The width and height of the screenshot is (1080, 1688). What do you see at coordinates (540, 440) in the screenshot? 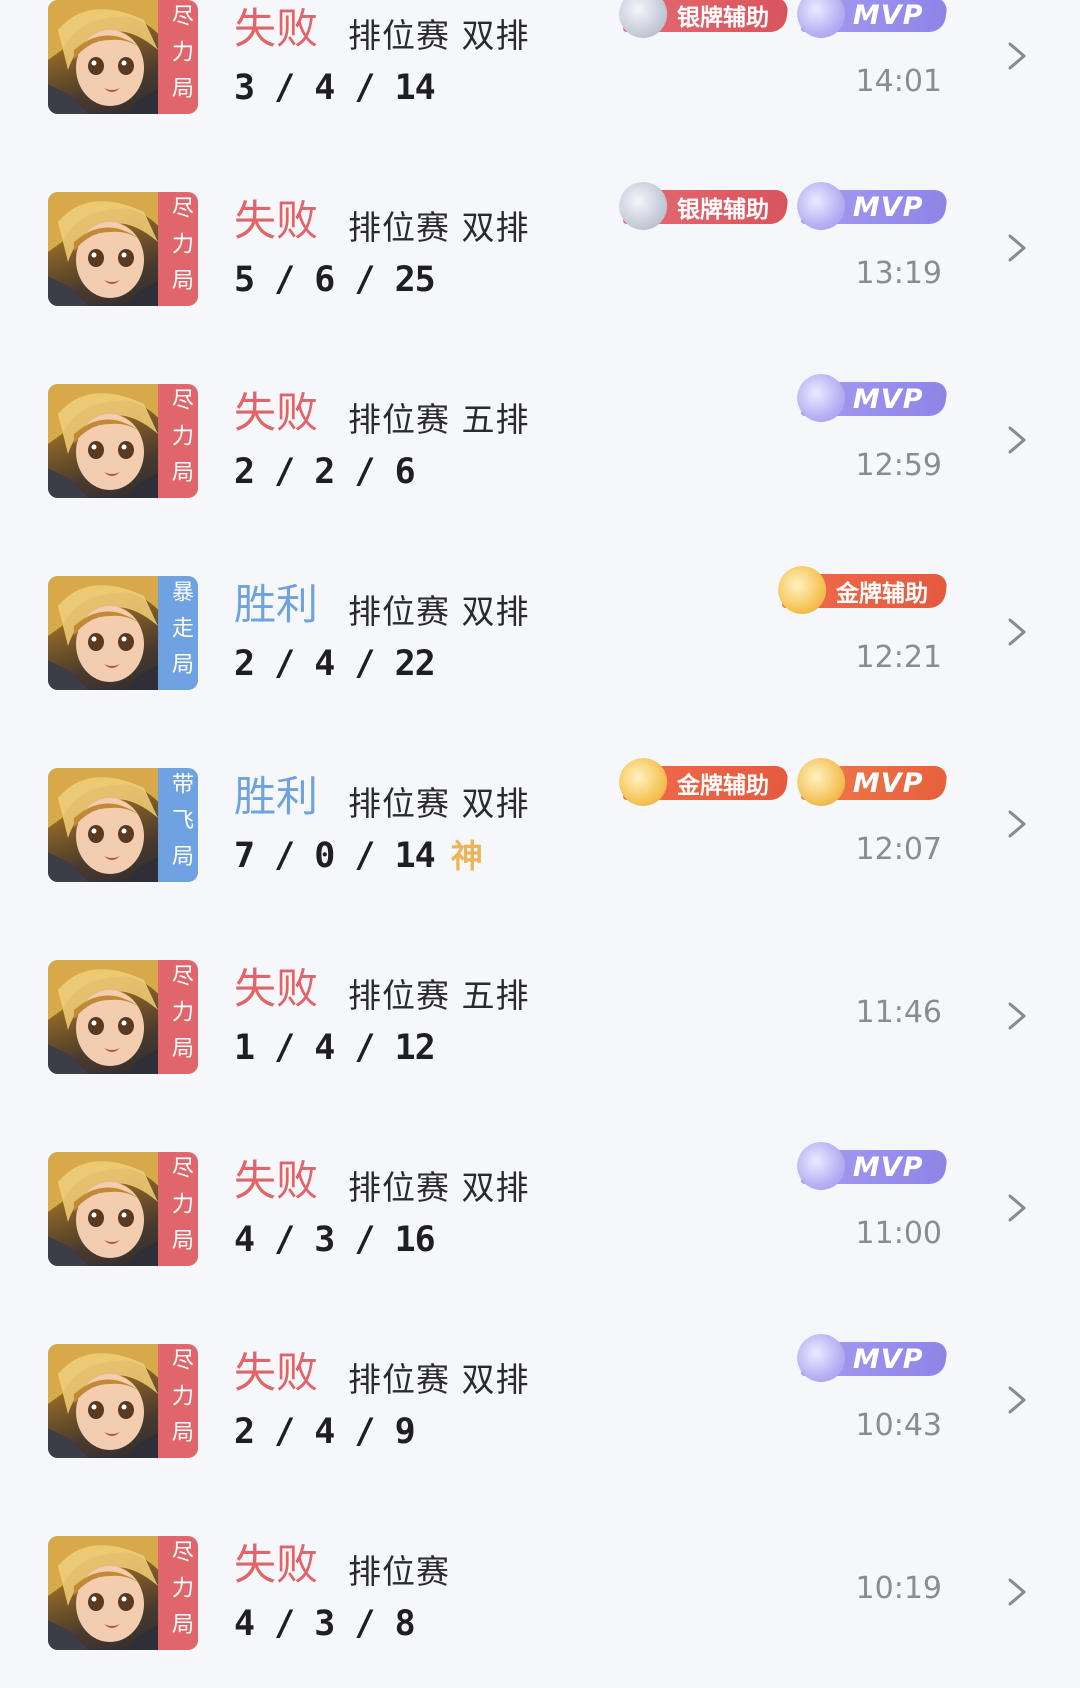
I see `match-row: 尽力局 失败 排位赛 五排 2 / 2 / 6 MVP 12:59` at bounding box center [540, 440].